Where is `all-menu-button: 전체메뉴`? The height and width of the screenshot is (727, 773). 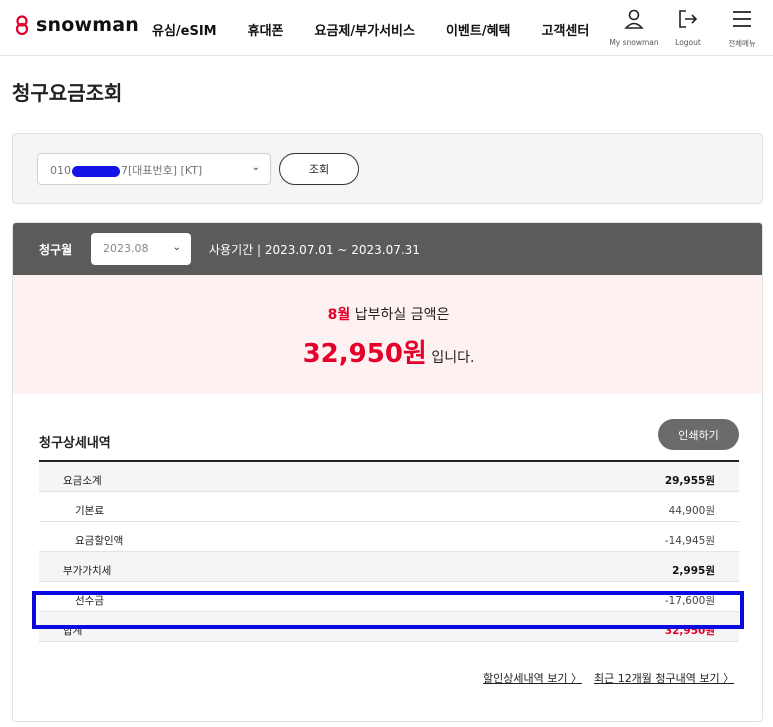
all-menu-button: 전체메뉴 is located at coordinates (742, 28).